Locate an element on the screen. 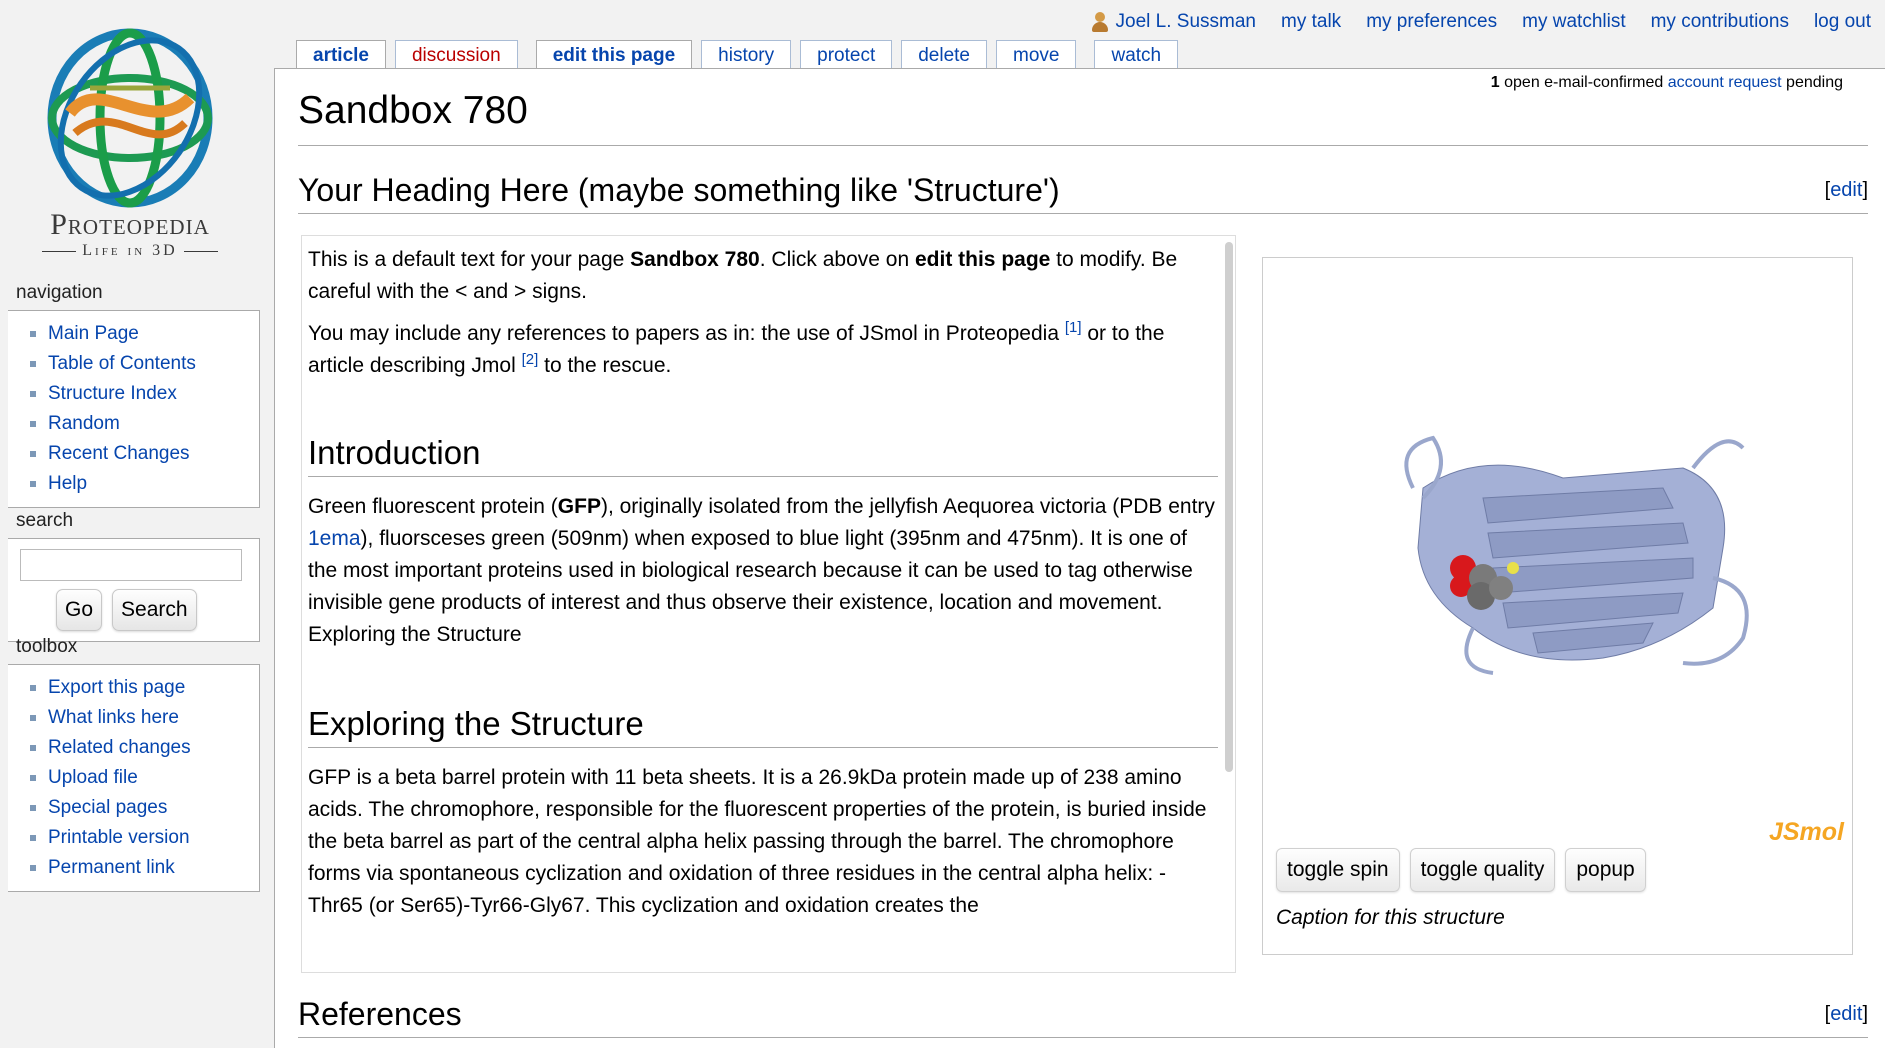  toolbox-item-permanent-link: Permanent link is located at coordinates (144, 868).